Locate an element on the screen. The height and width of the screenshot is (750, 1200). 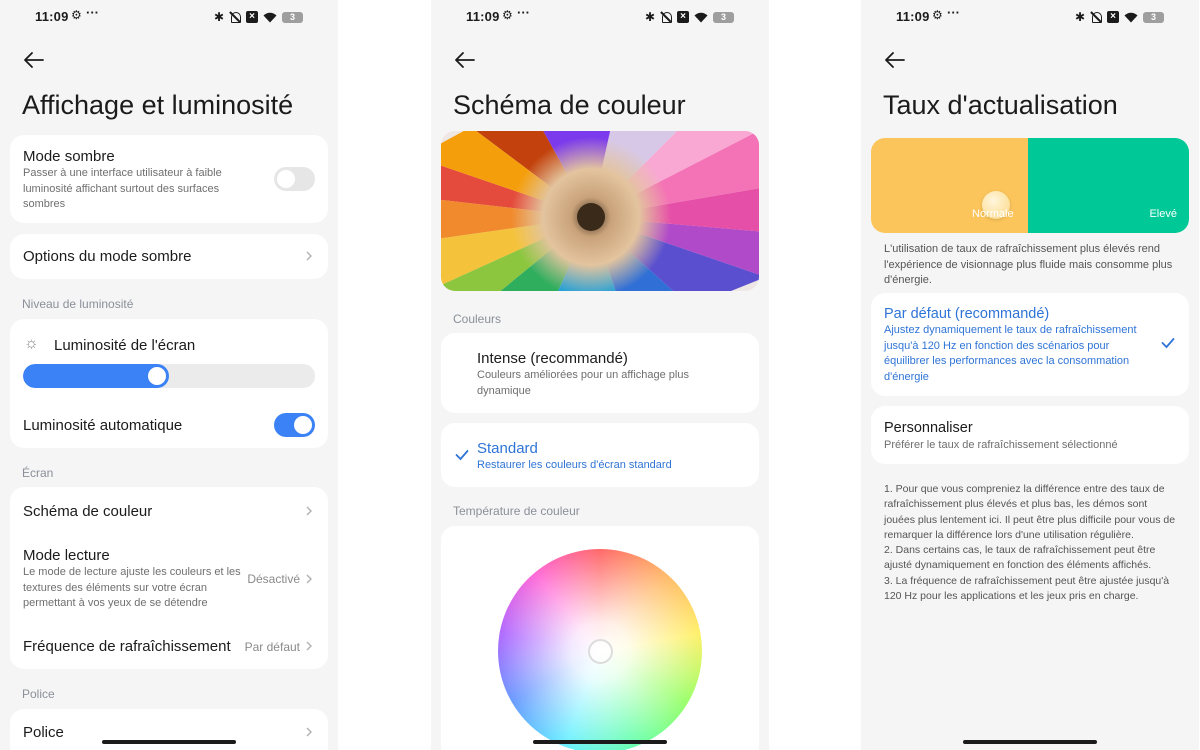
screen-section-label: Écran is located at coordinates (38, 473).